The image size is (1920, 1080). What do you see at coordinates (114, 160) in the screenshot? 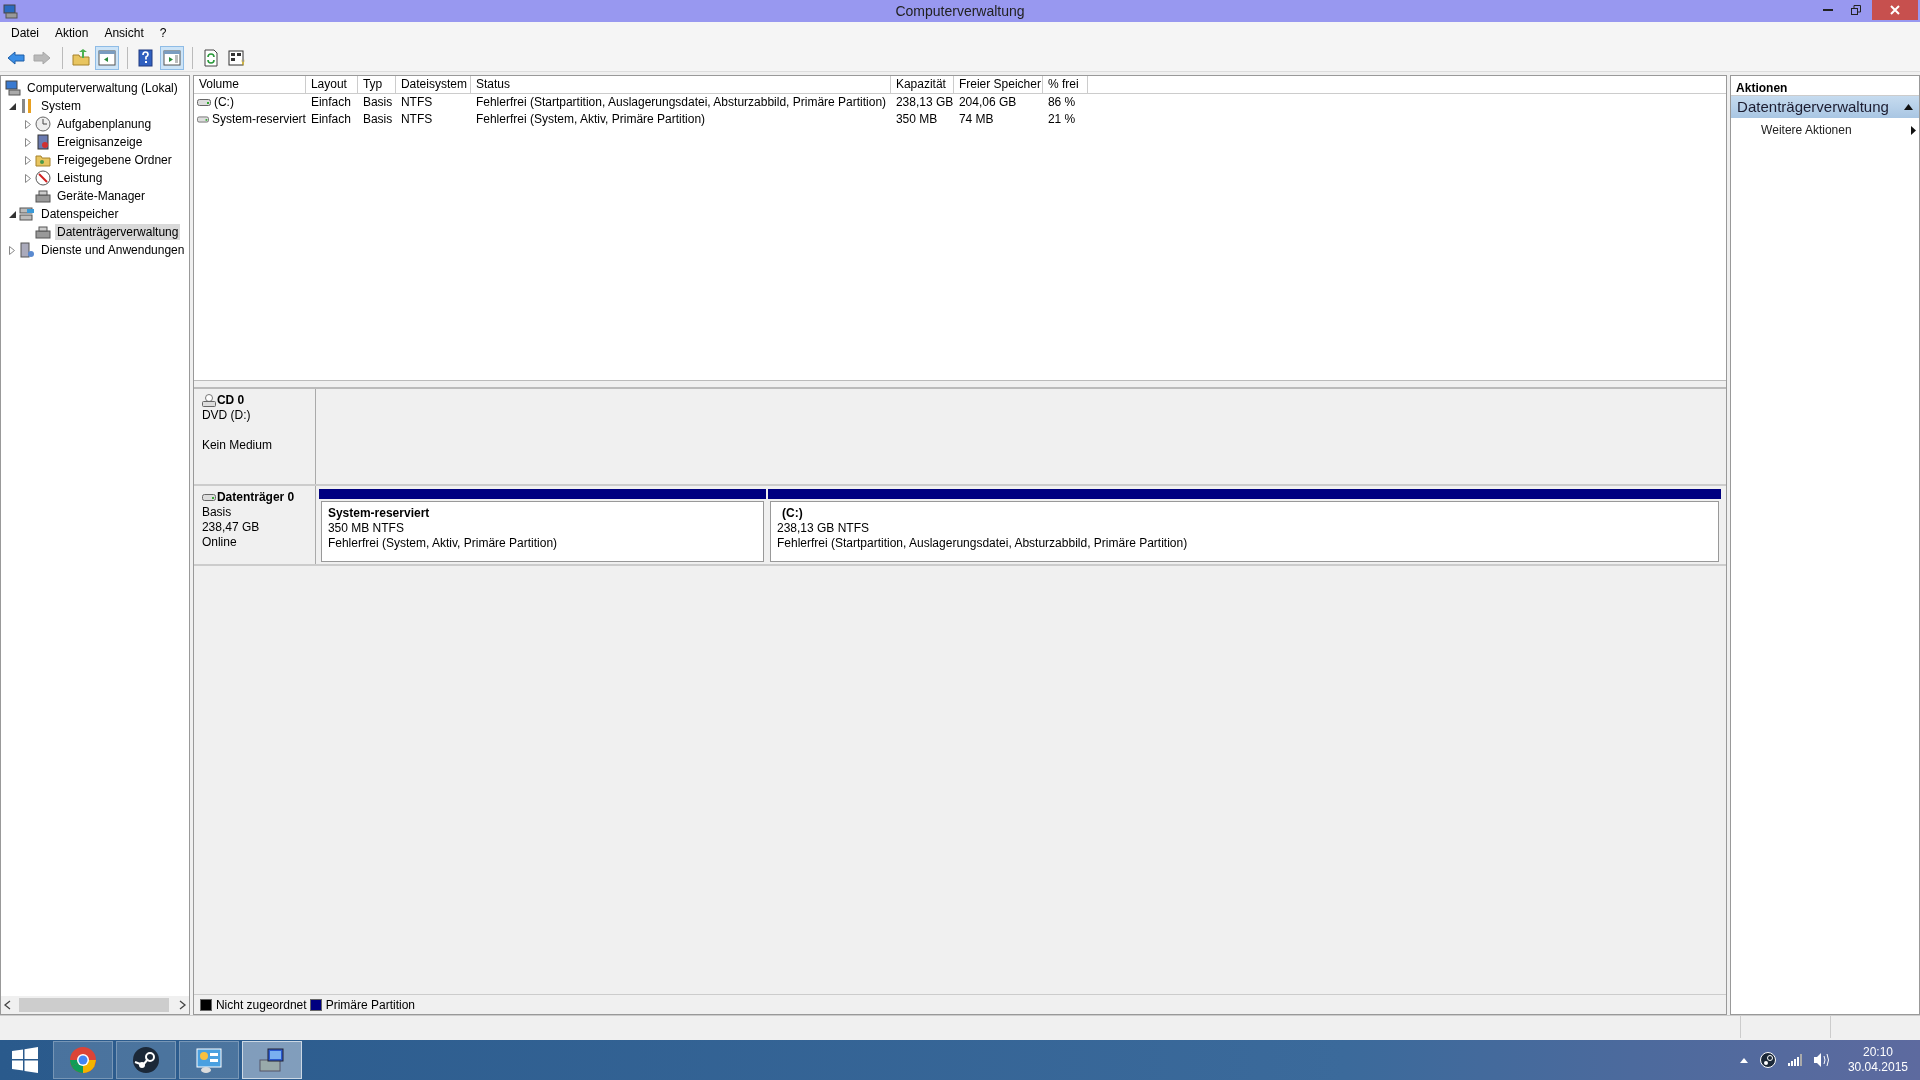
I see `tree-item: Freigegebene Ordner` at bounding box center [114, 160].